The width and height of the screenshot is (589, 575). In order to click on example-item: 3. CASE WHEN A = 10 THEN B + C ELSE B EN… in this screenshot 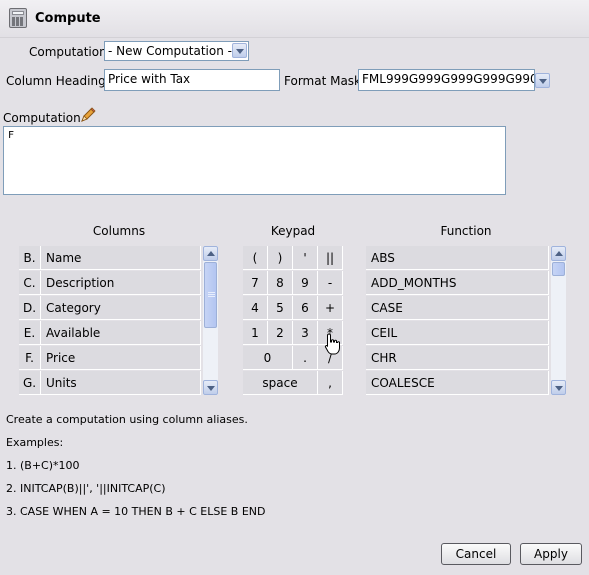, I will do `click(136, 511)`.